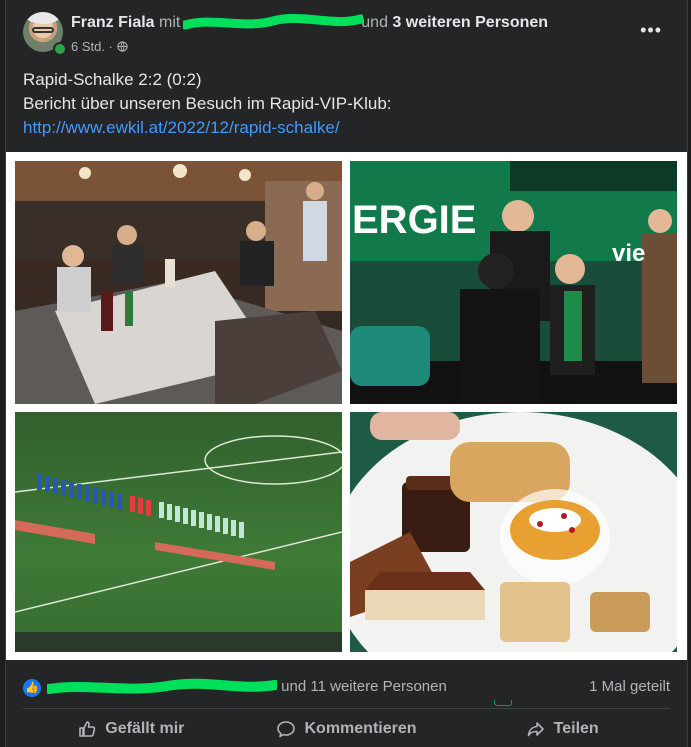 This screenshot has width=691, height=747. Describe the element at coordinates (374, 22) in the screenshot. I see `and-word: und` at that location.